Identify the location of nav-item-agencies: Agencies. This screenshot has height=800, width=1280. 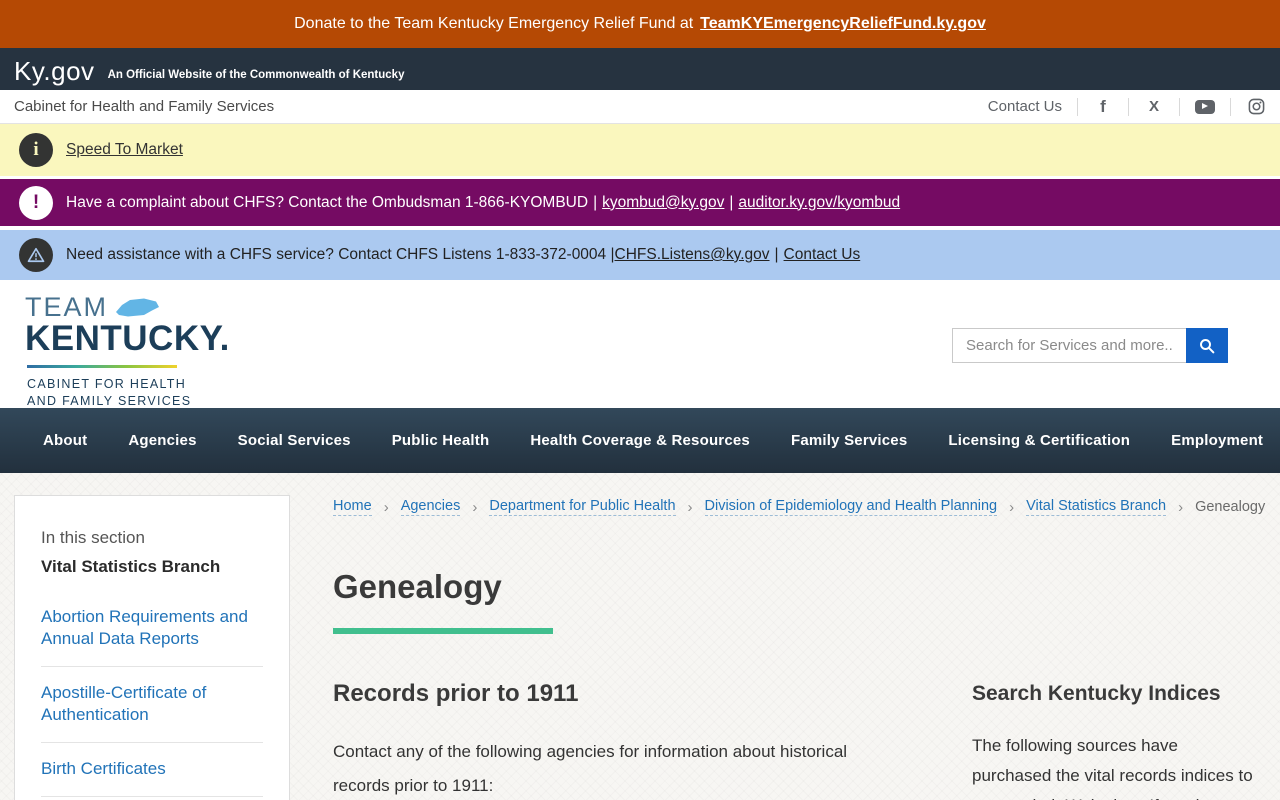
(162, 440).